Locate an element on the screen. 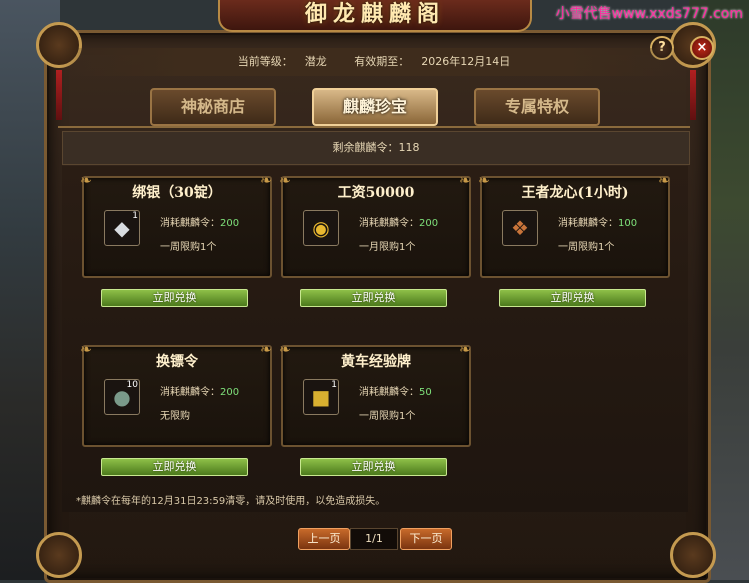 The image size is (749, 583). item-glyph: ❖ is located at coordinates (520, 228).